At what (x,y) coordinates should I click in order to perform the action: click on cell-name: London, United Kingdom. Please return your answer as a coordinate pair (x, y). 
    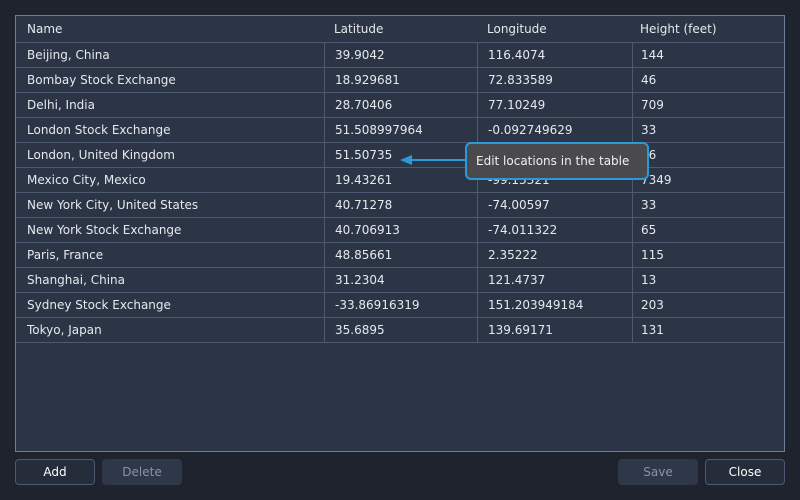
    Looking at the image, I should click on (170, 155).